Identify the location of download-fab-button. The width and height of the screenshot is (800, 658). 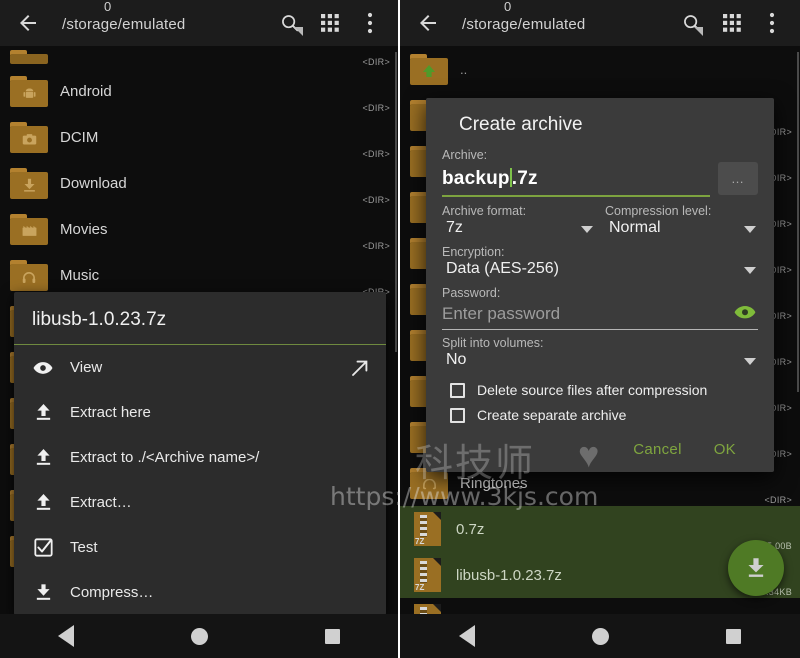
(756, 568).